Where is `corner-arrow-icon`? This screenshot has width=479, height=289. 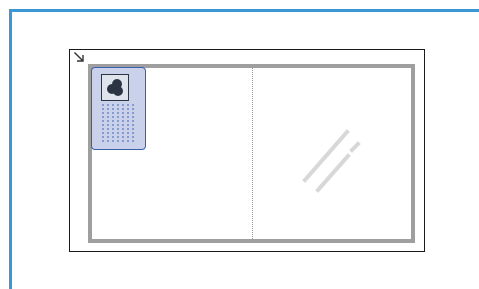
corner-arrow-icon is located at coordinates (79, 57).